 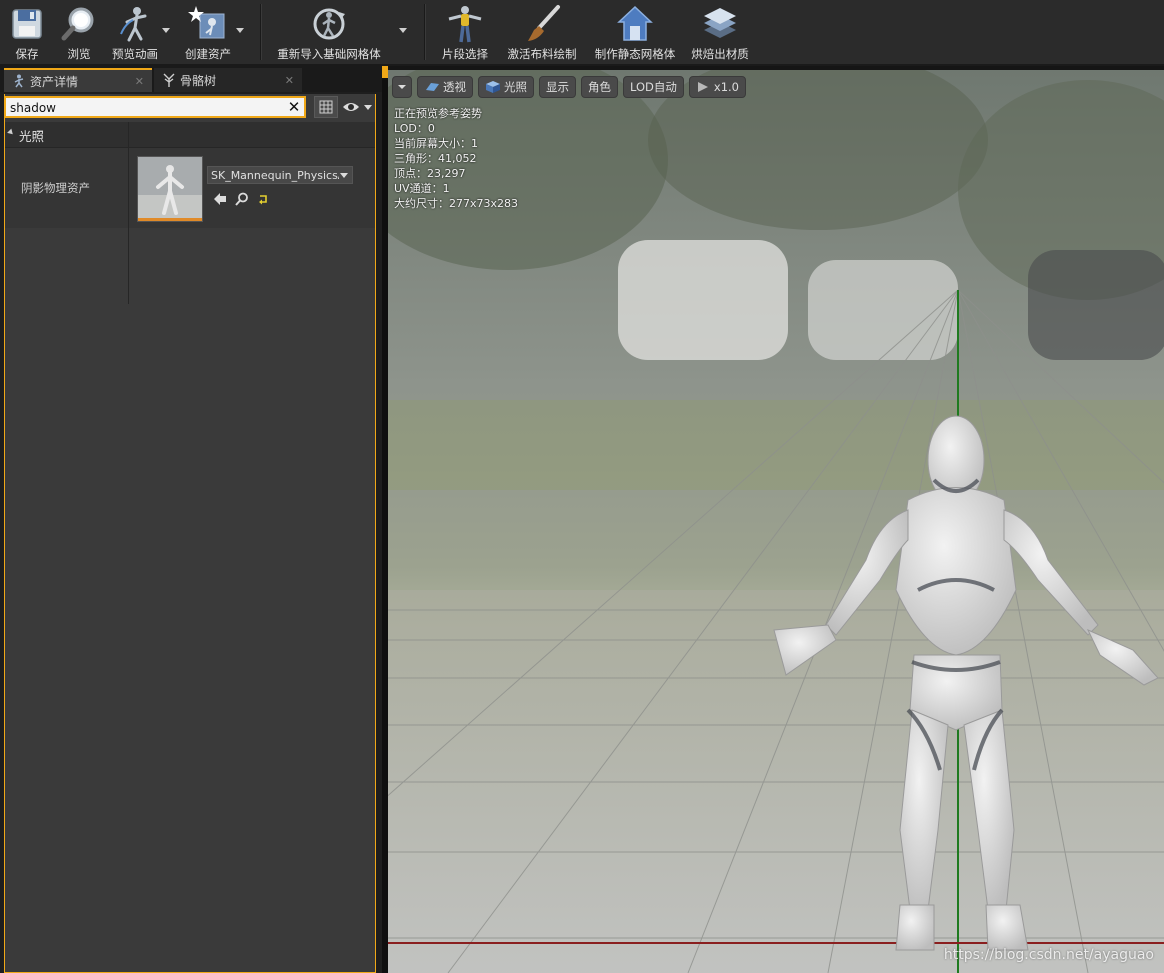 I want to click on static-mesh-house-icon, so click(x=635, y=24).